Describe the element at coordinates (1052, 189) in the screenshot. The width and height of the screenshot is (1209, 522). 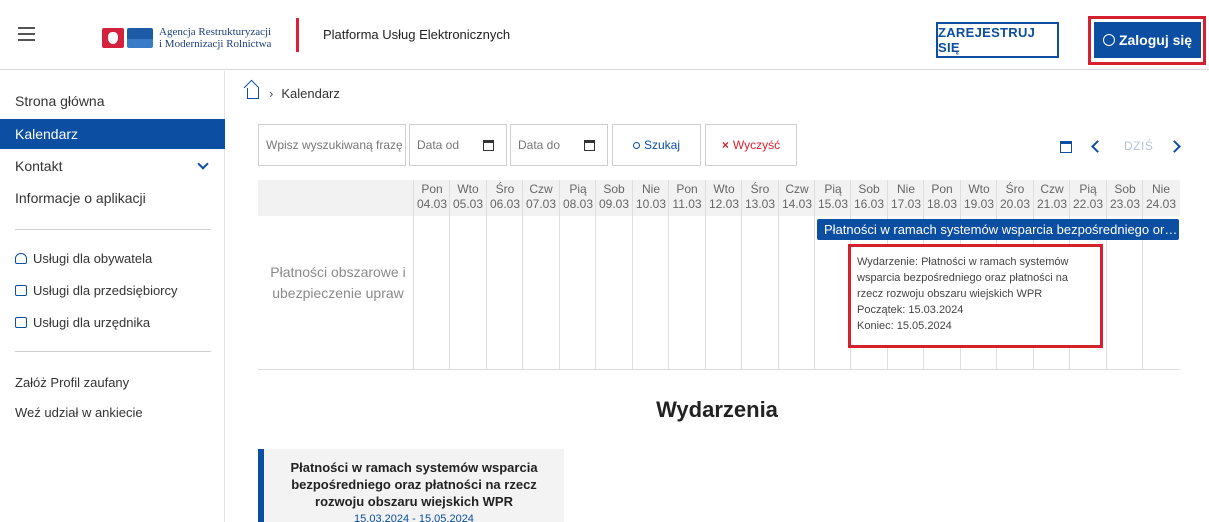
I see `day-name: Czw` at that location.